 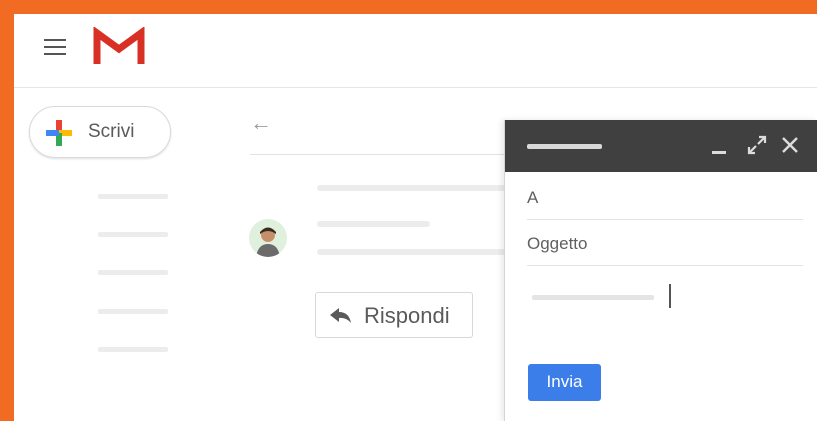 I want to click on gmail-logo-icon, so click(x=119, y=47).